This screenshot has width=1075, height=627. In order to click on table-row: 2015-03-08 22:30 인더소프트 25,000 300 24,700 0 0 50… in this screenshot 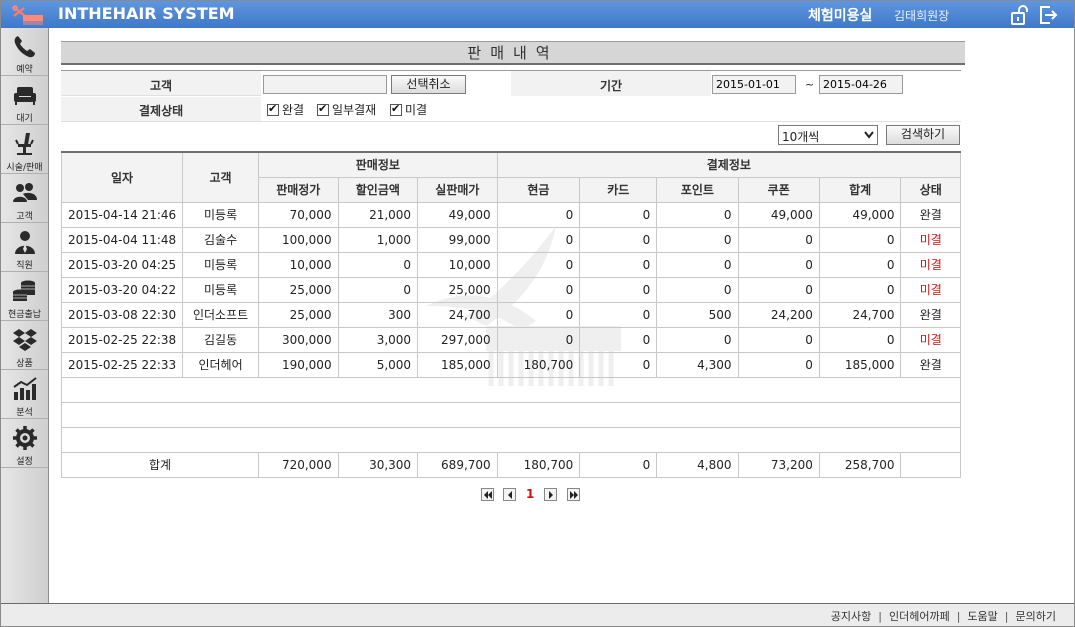, I will do `click(510, 314)`.